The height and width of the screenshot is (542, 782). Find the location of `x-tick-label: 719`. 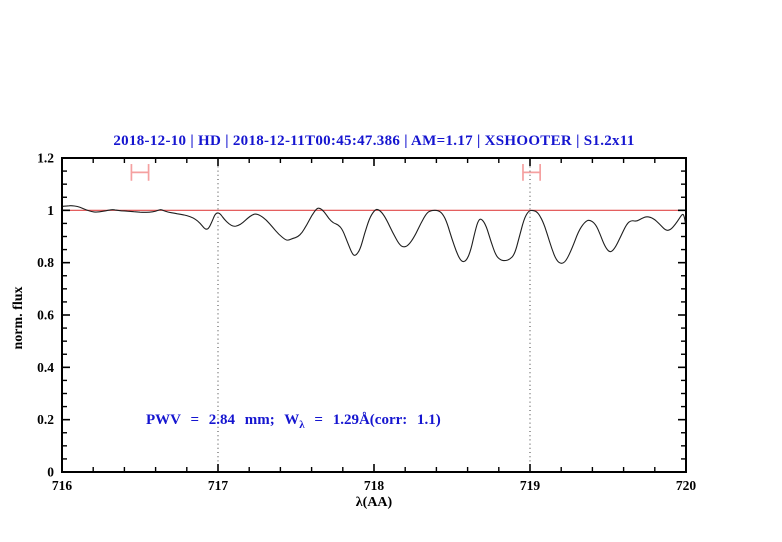

x-tick-label: 719 is located at coordinates (530, 485).